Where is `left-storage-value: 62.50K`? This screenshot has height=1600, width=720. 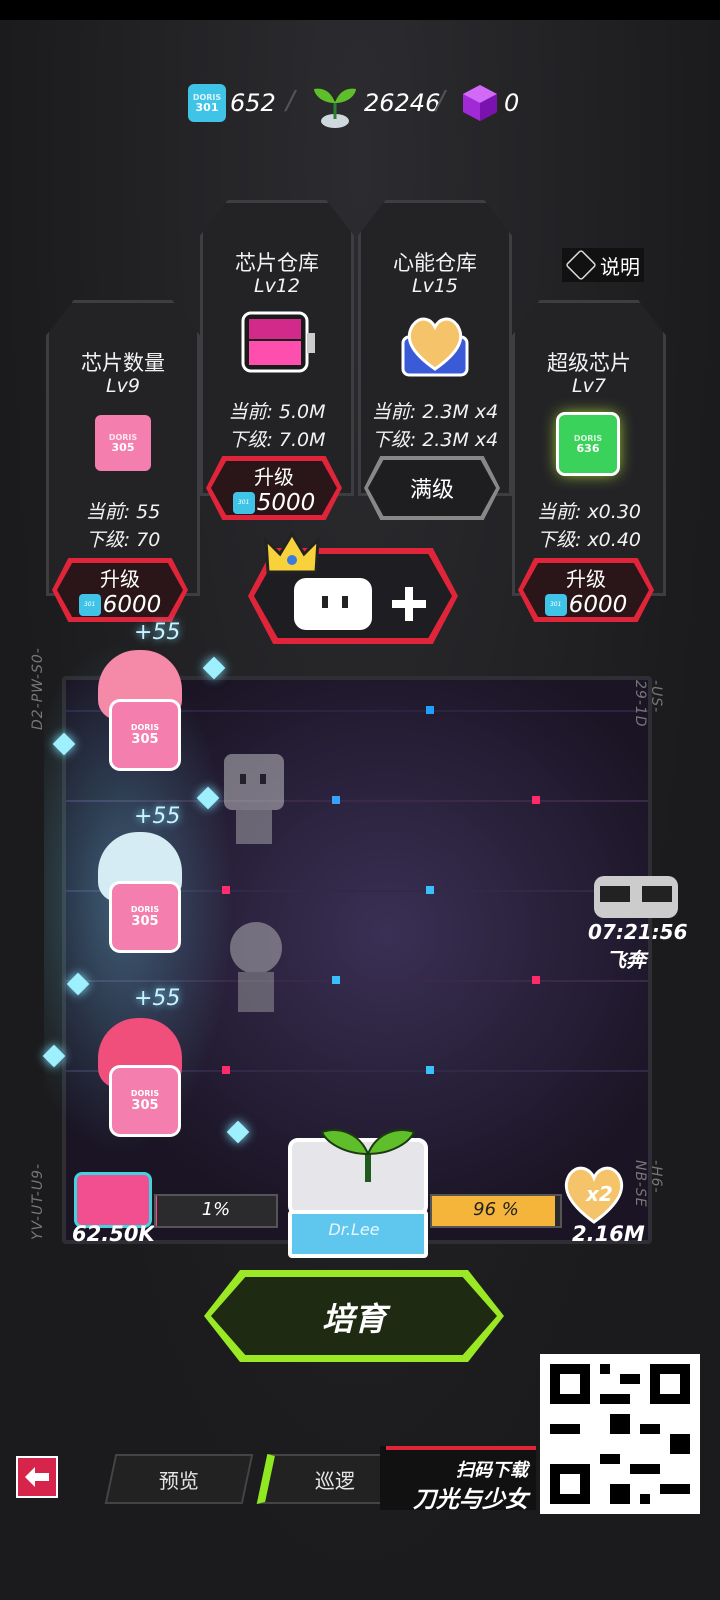
left-storage-value: 62.50K is located at coordinates (113, 1234).